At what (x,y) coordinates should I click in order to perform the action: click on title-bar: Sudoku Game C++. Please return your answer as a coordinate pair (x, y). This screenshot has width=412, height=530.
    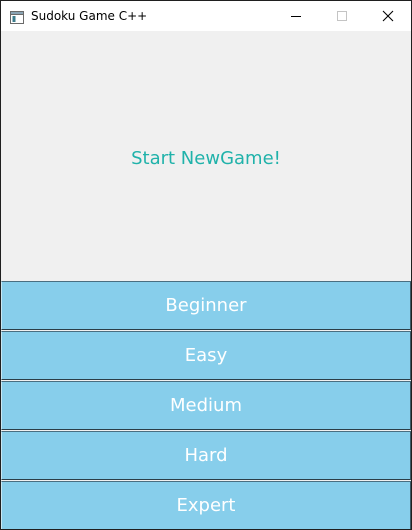
    Looking at the image, I should click on (206, 16).